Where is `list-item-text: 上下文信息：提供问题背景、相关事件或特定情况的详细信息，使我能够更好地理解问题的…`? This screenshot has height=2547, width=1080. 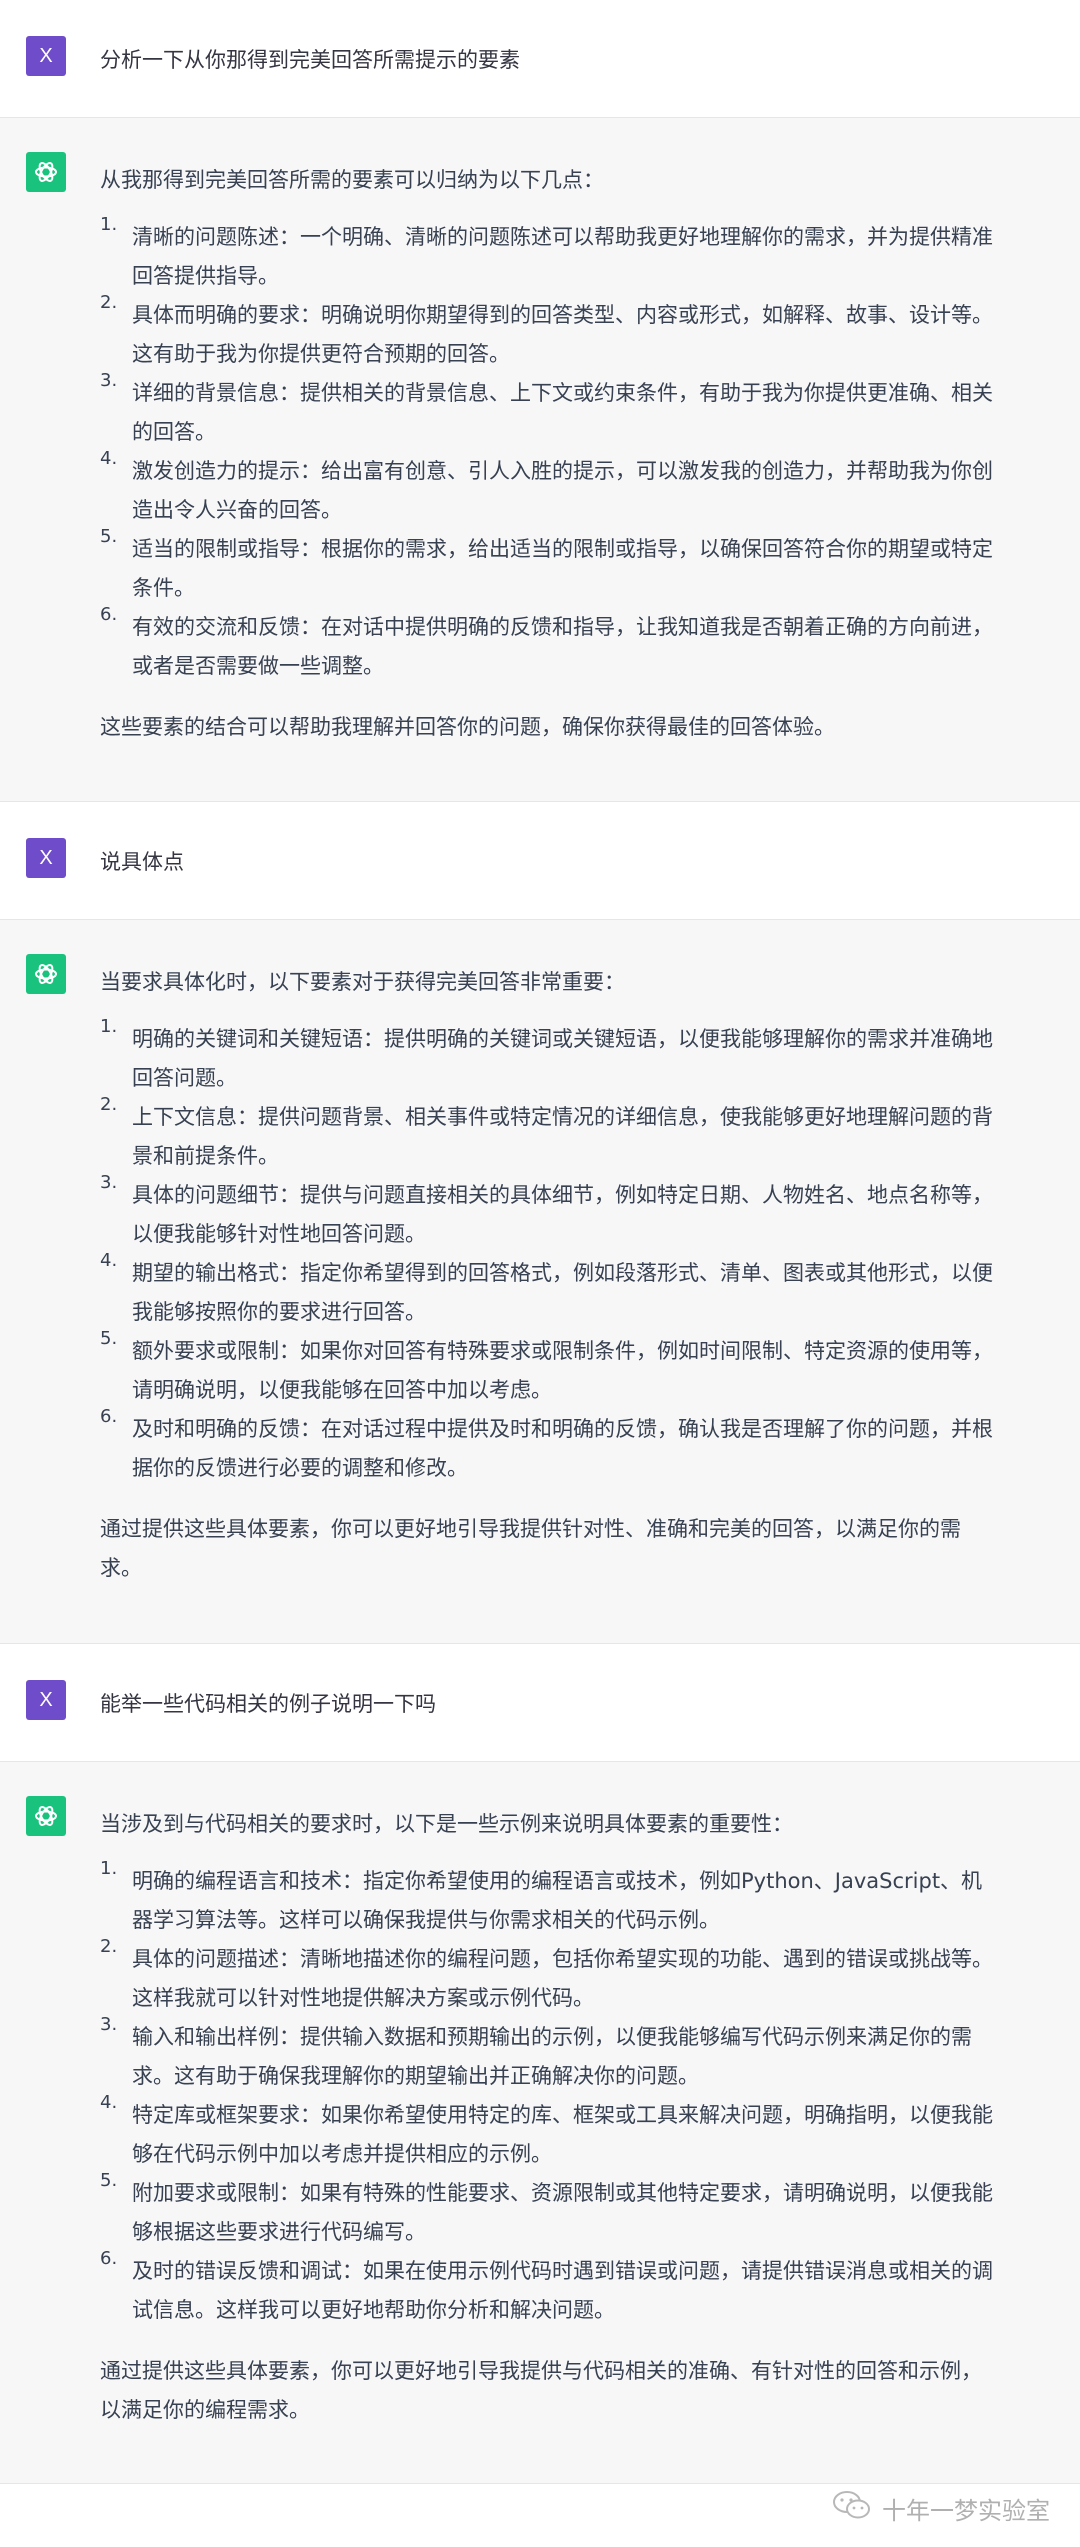 list-item-text: 上下文信息：提供问题背景、相关事件或特定情况的详细信息，使我能够更好地理解问题的… is located at coordinates (562, 1136).